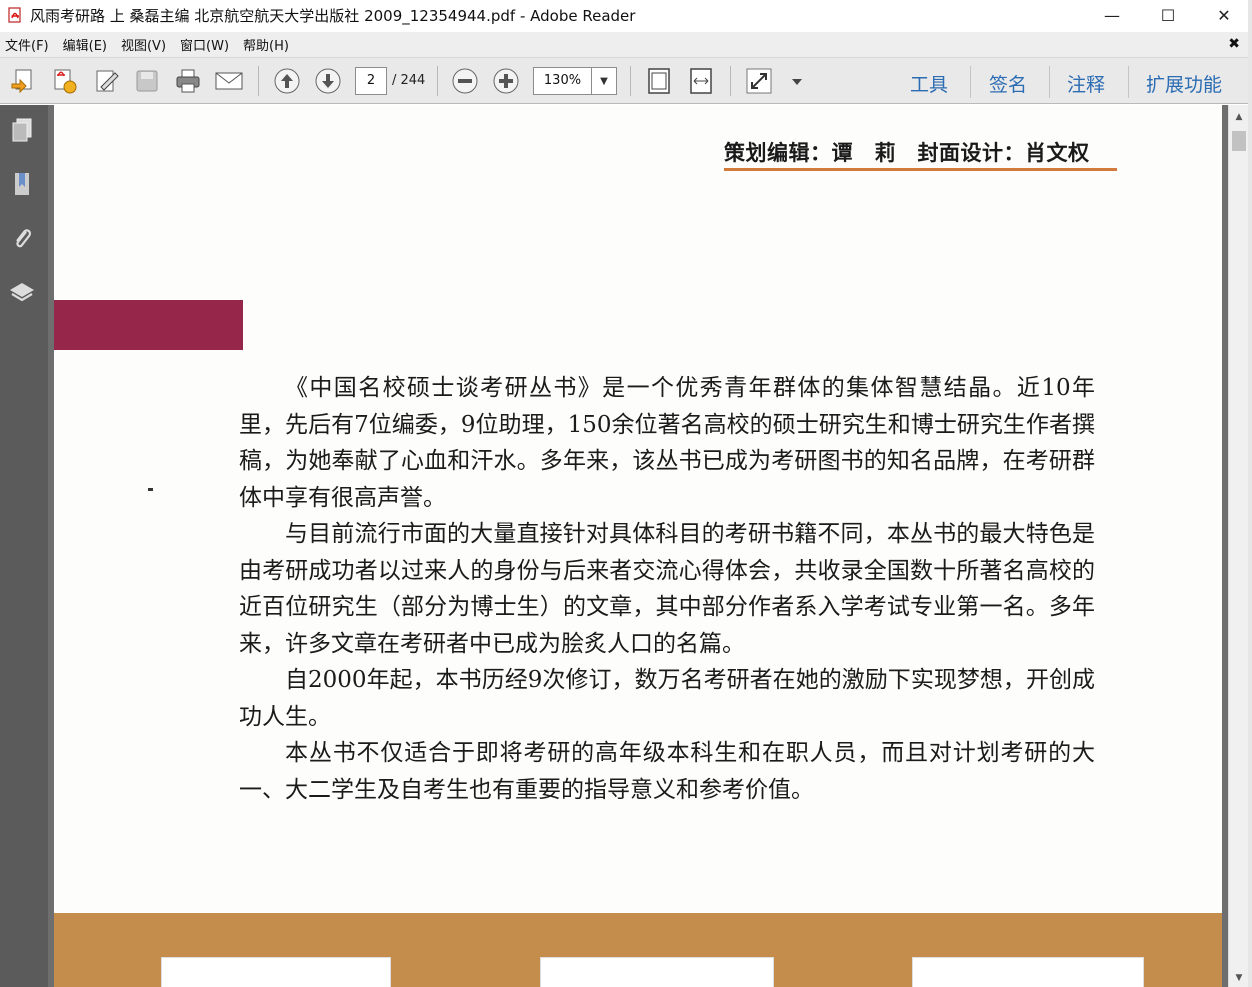 This screenshot has width=1252, height=987. What do you see at coordinates (929, 83) in the screenshot?
I see `tools-link: 工具` at bounding box center [929, 83].